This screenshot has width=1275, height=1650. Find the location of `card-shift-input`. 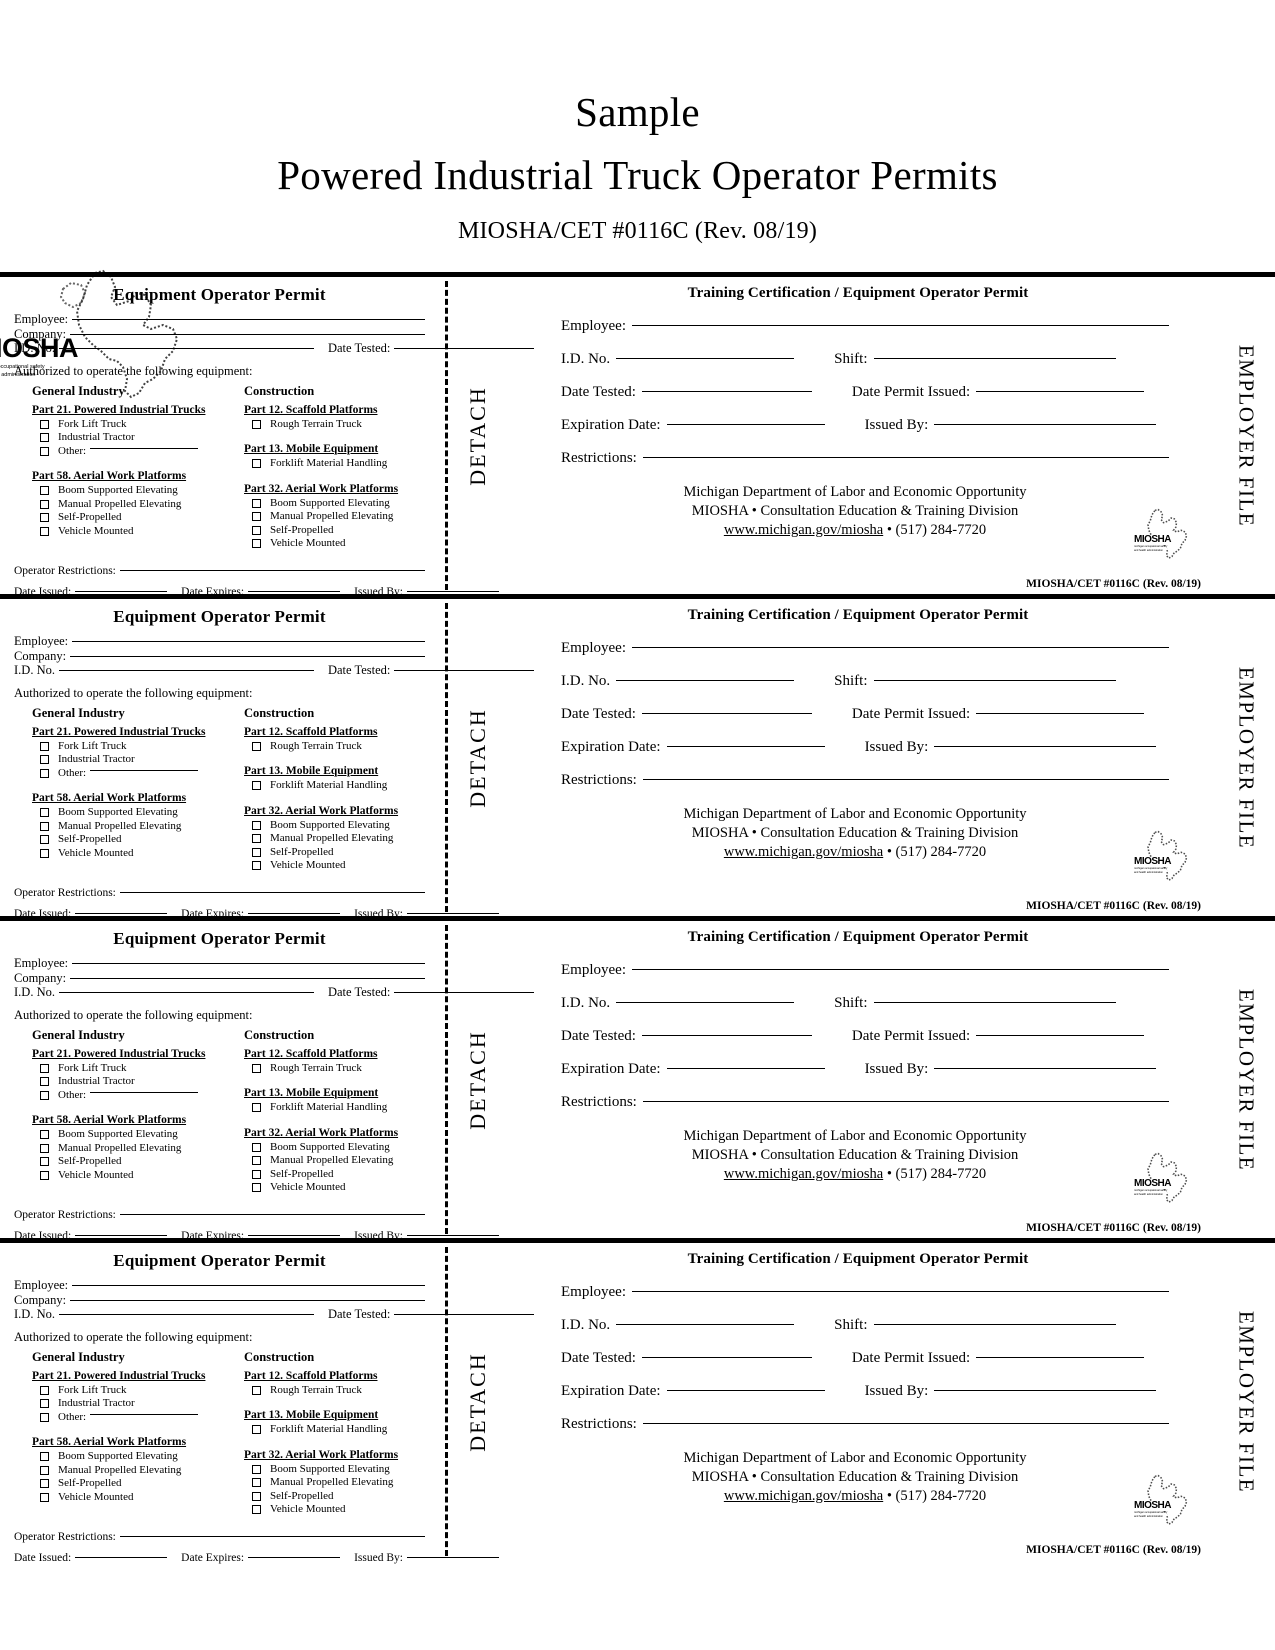

card-shift-input is located at coordinates (994, 680).